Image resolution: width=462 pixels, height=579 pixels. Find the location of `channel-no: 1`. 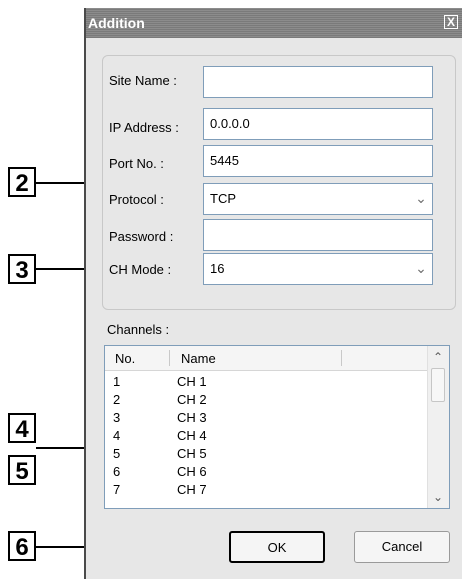

channel-no: 1 is located at coordinates (117, 381).